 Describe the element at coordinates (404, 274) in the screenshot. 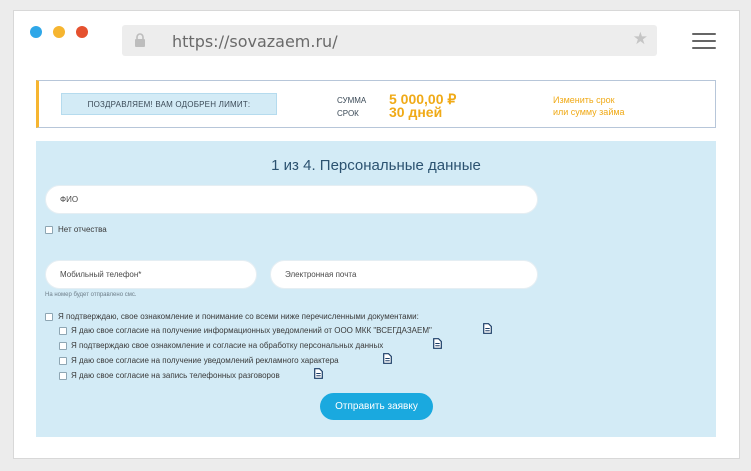

I see `email-field: Электронная почта` at that location.